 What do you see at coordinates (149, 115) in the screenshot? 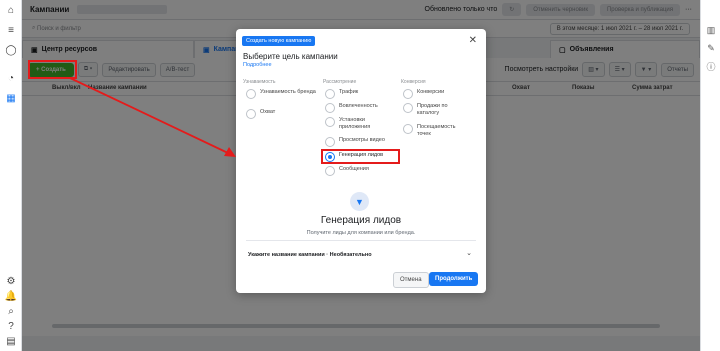
I see `arrow-line` at bounding box center [149, 115].